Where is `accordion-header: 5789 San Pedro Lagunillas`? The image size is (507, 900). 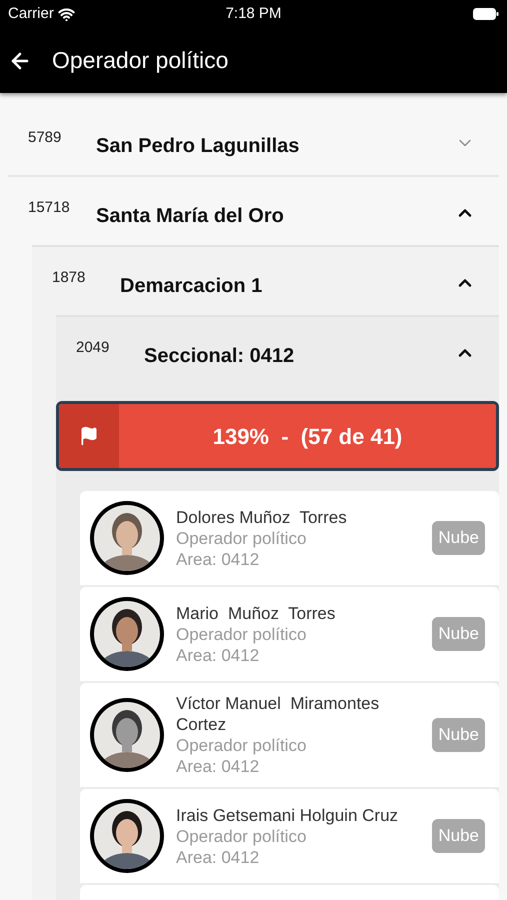
accordion-header: 5789 San Pedro Lagunillas is located at coordinates (253, 141).